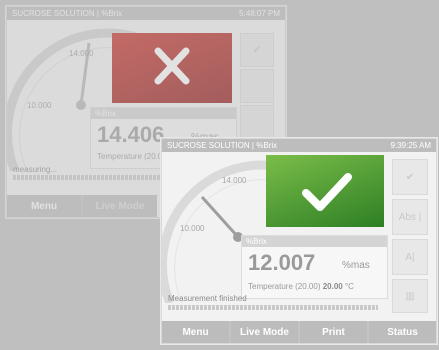  I want to click on front-readout-value: 12.007, so click(282, 262).